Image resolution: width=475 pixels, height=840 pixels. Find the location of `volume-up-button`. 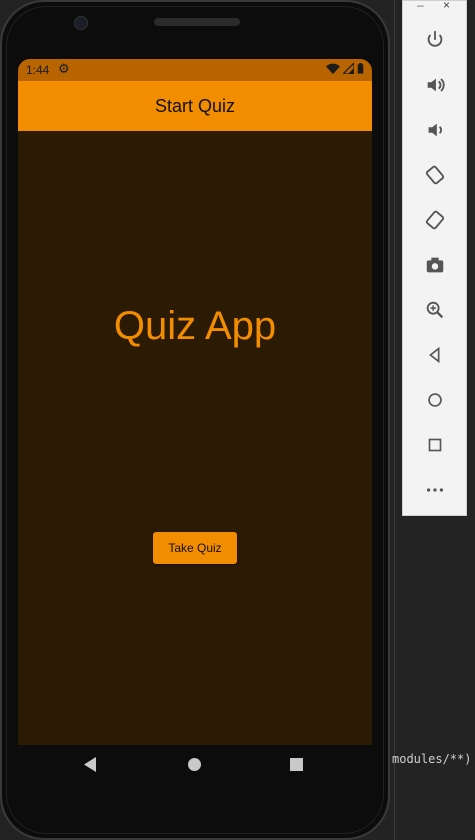

volume-up-button is located at coordinates (435, 85).